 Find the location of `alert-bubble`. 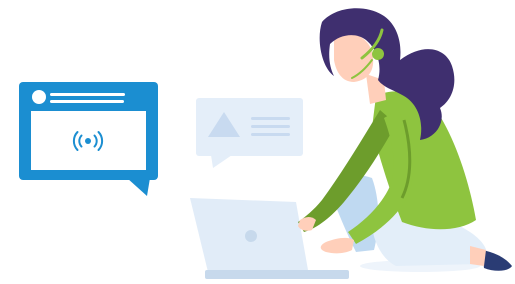

alert-bubble is located at coordinates (249, 133).